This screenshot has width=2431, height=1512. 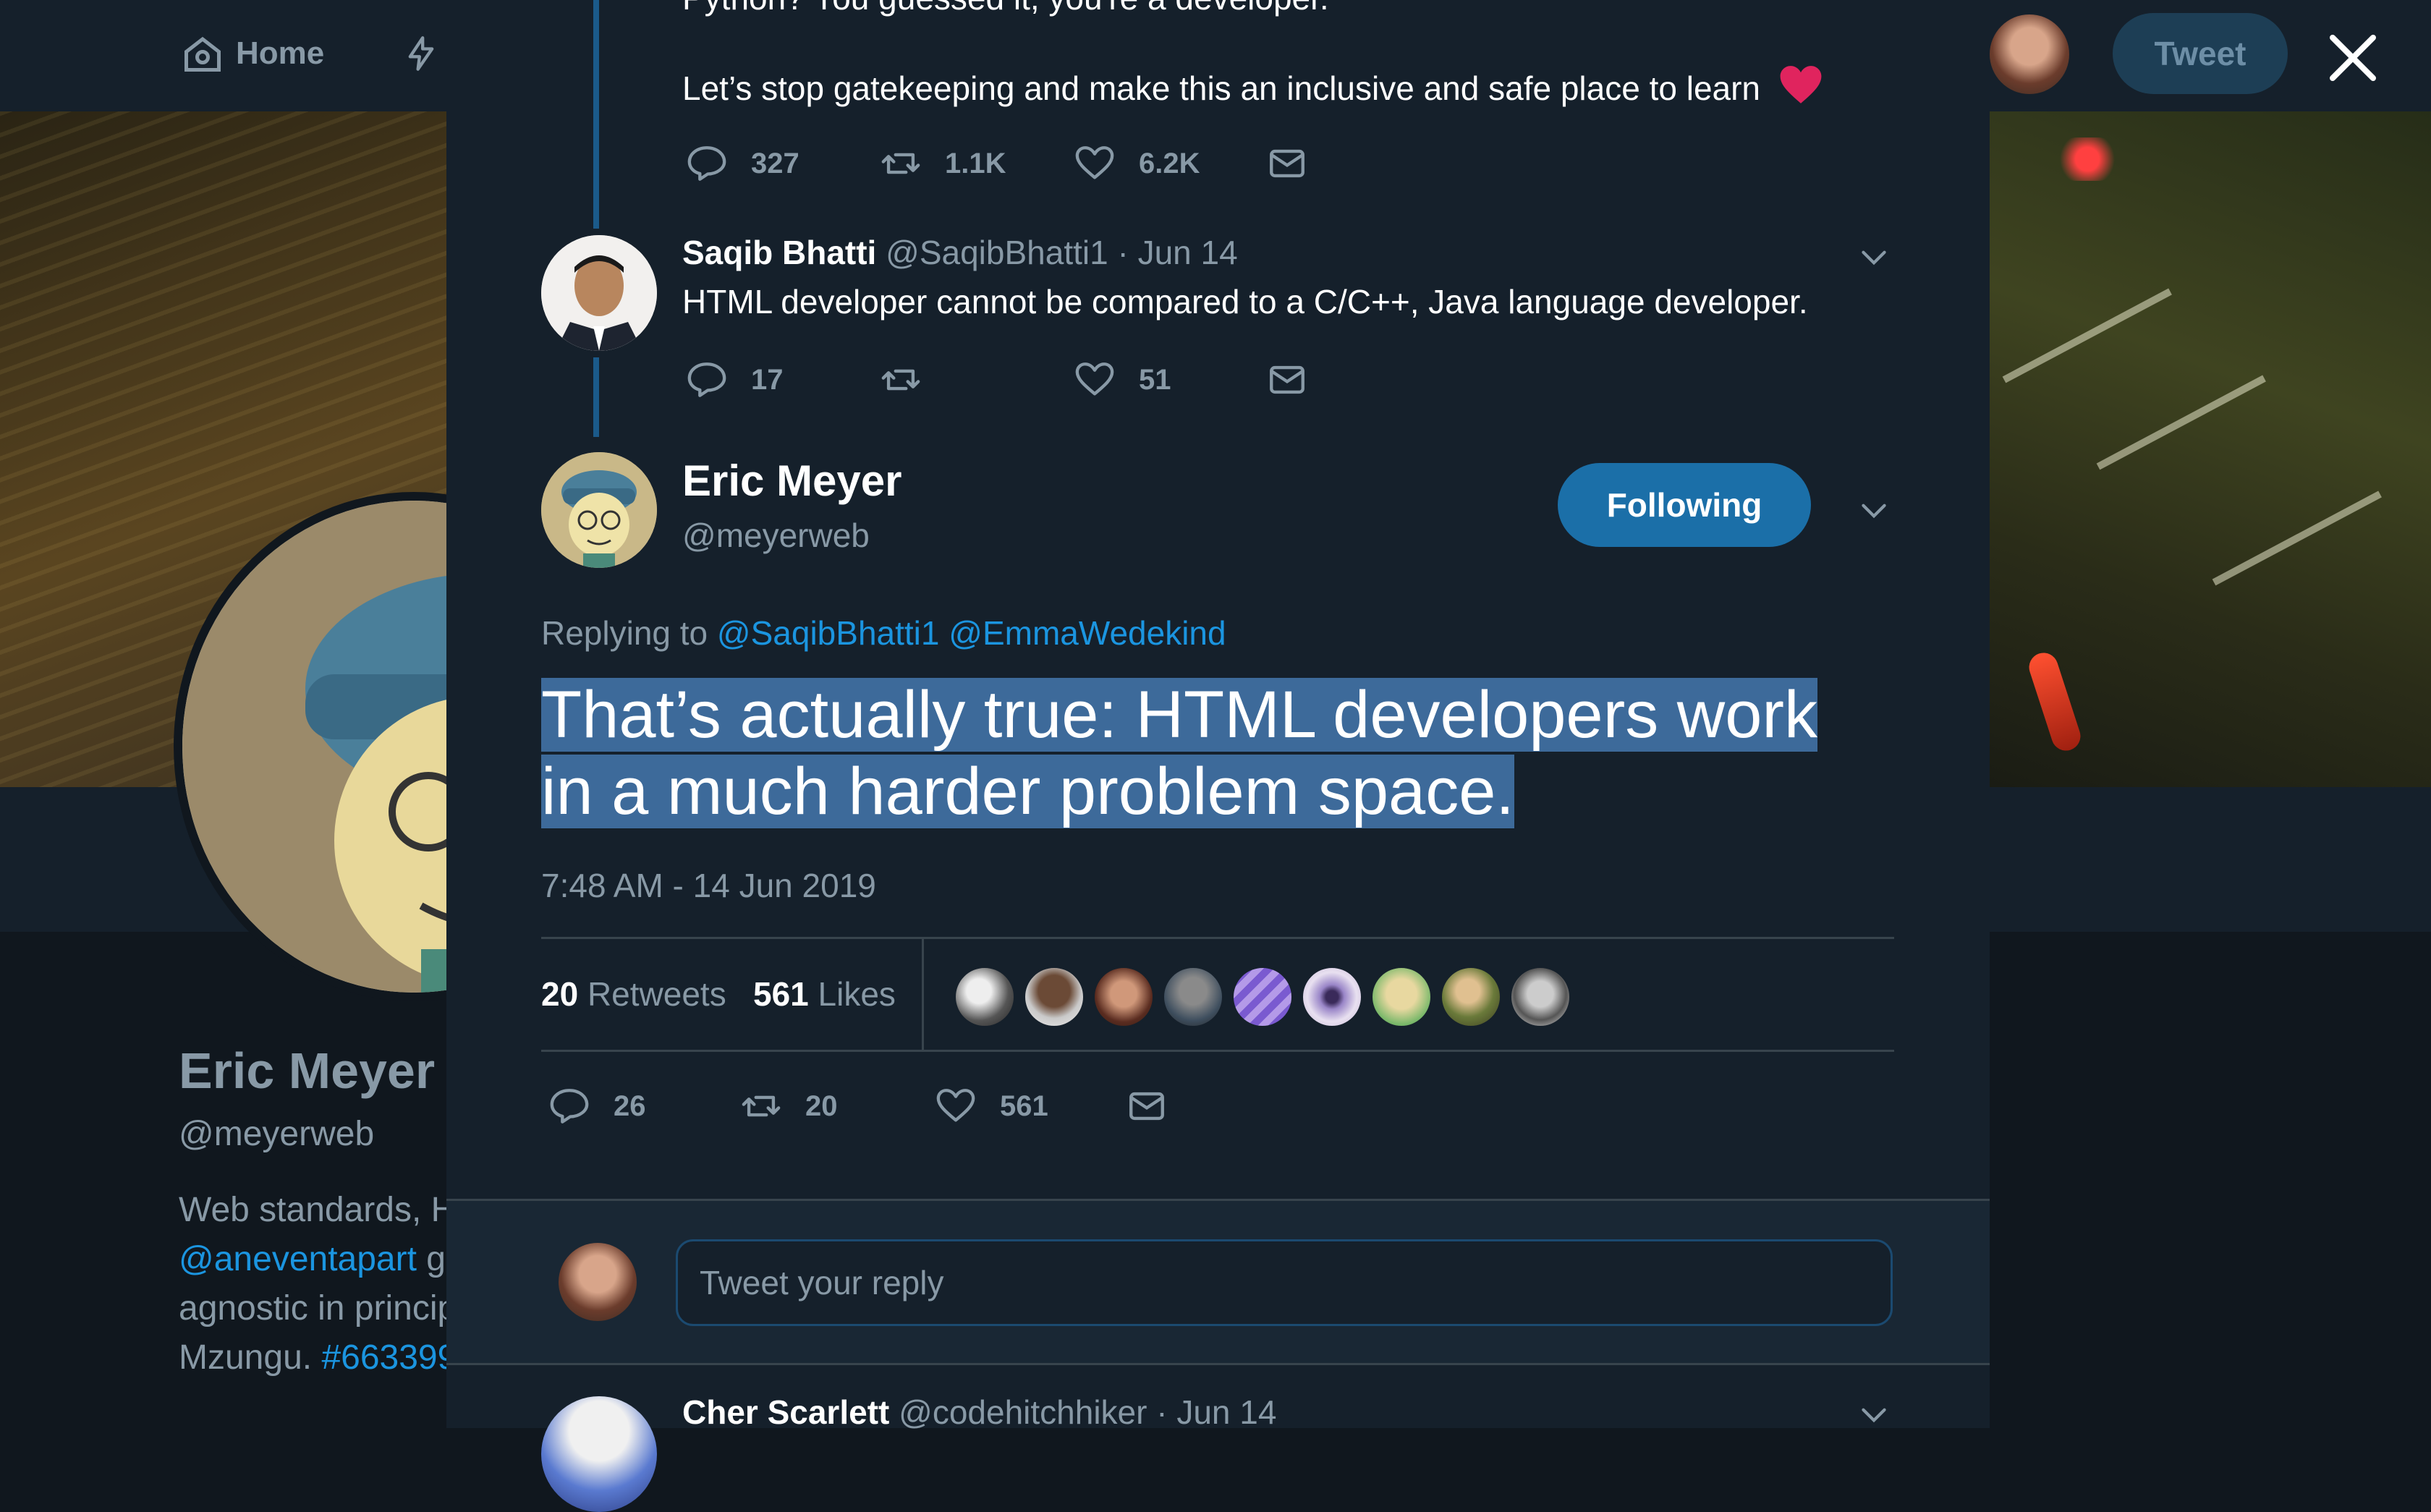 I want to click on reply-count: 327, so click(x=775, y=163).